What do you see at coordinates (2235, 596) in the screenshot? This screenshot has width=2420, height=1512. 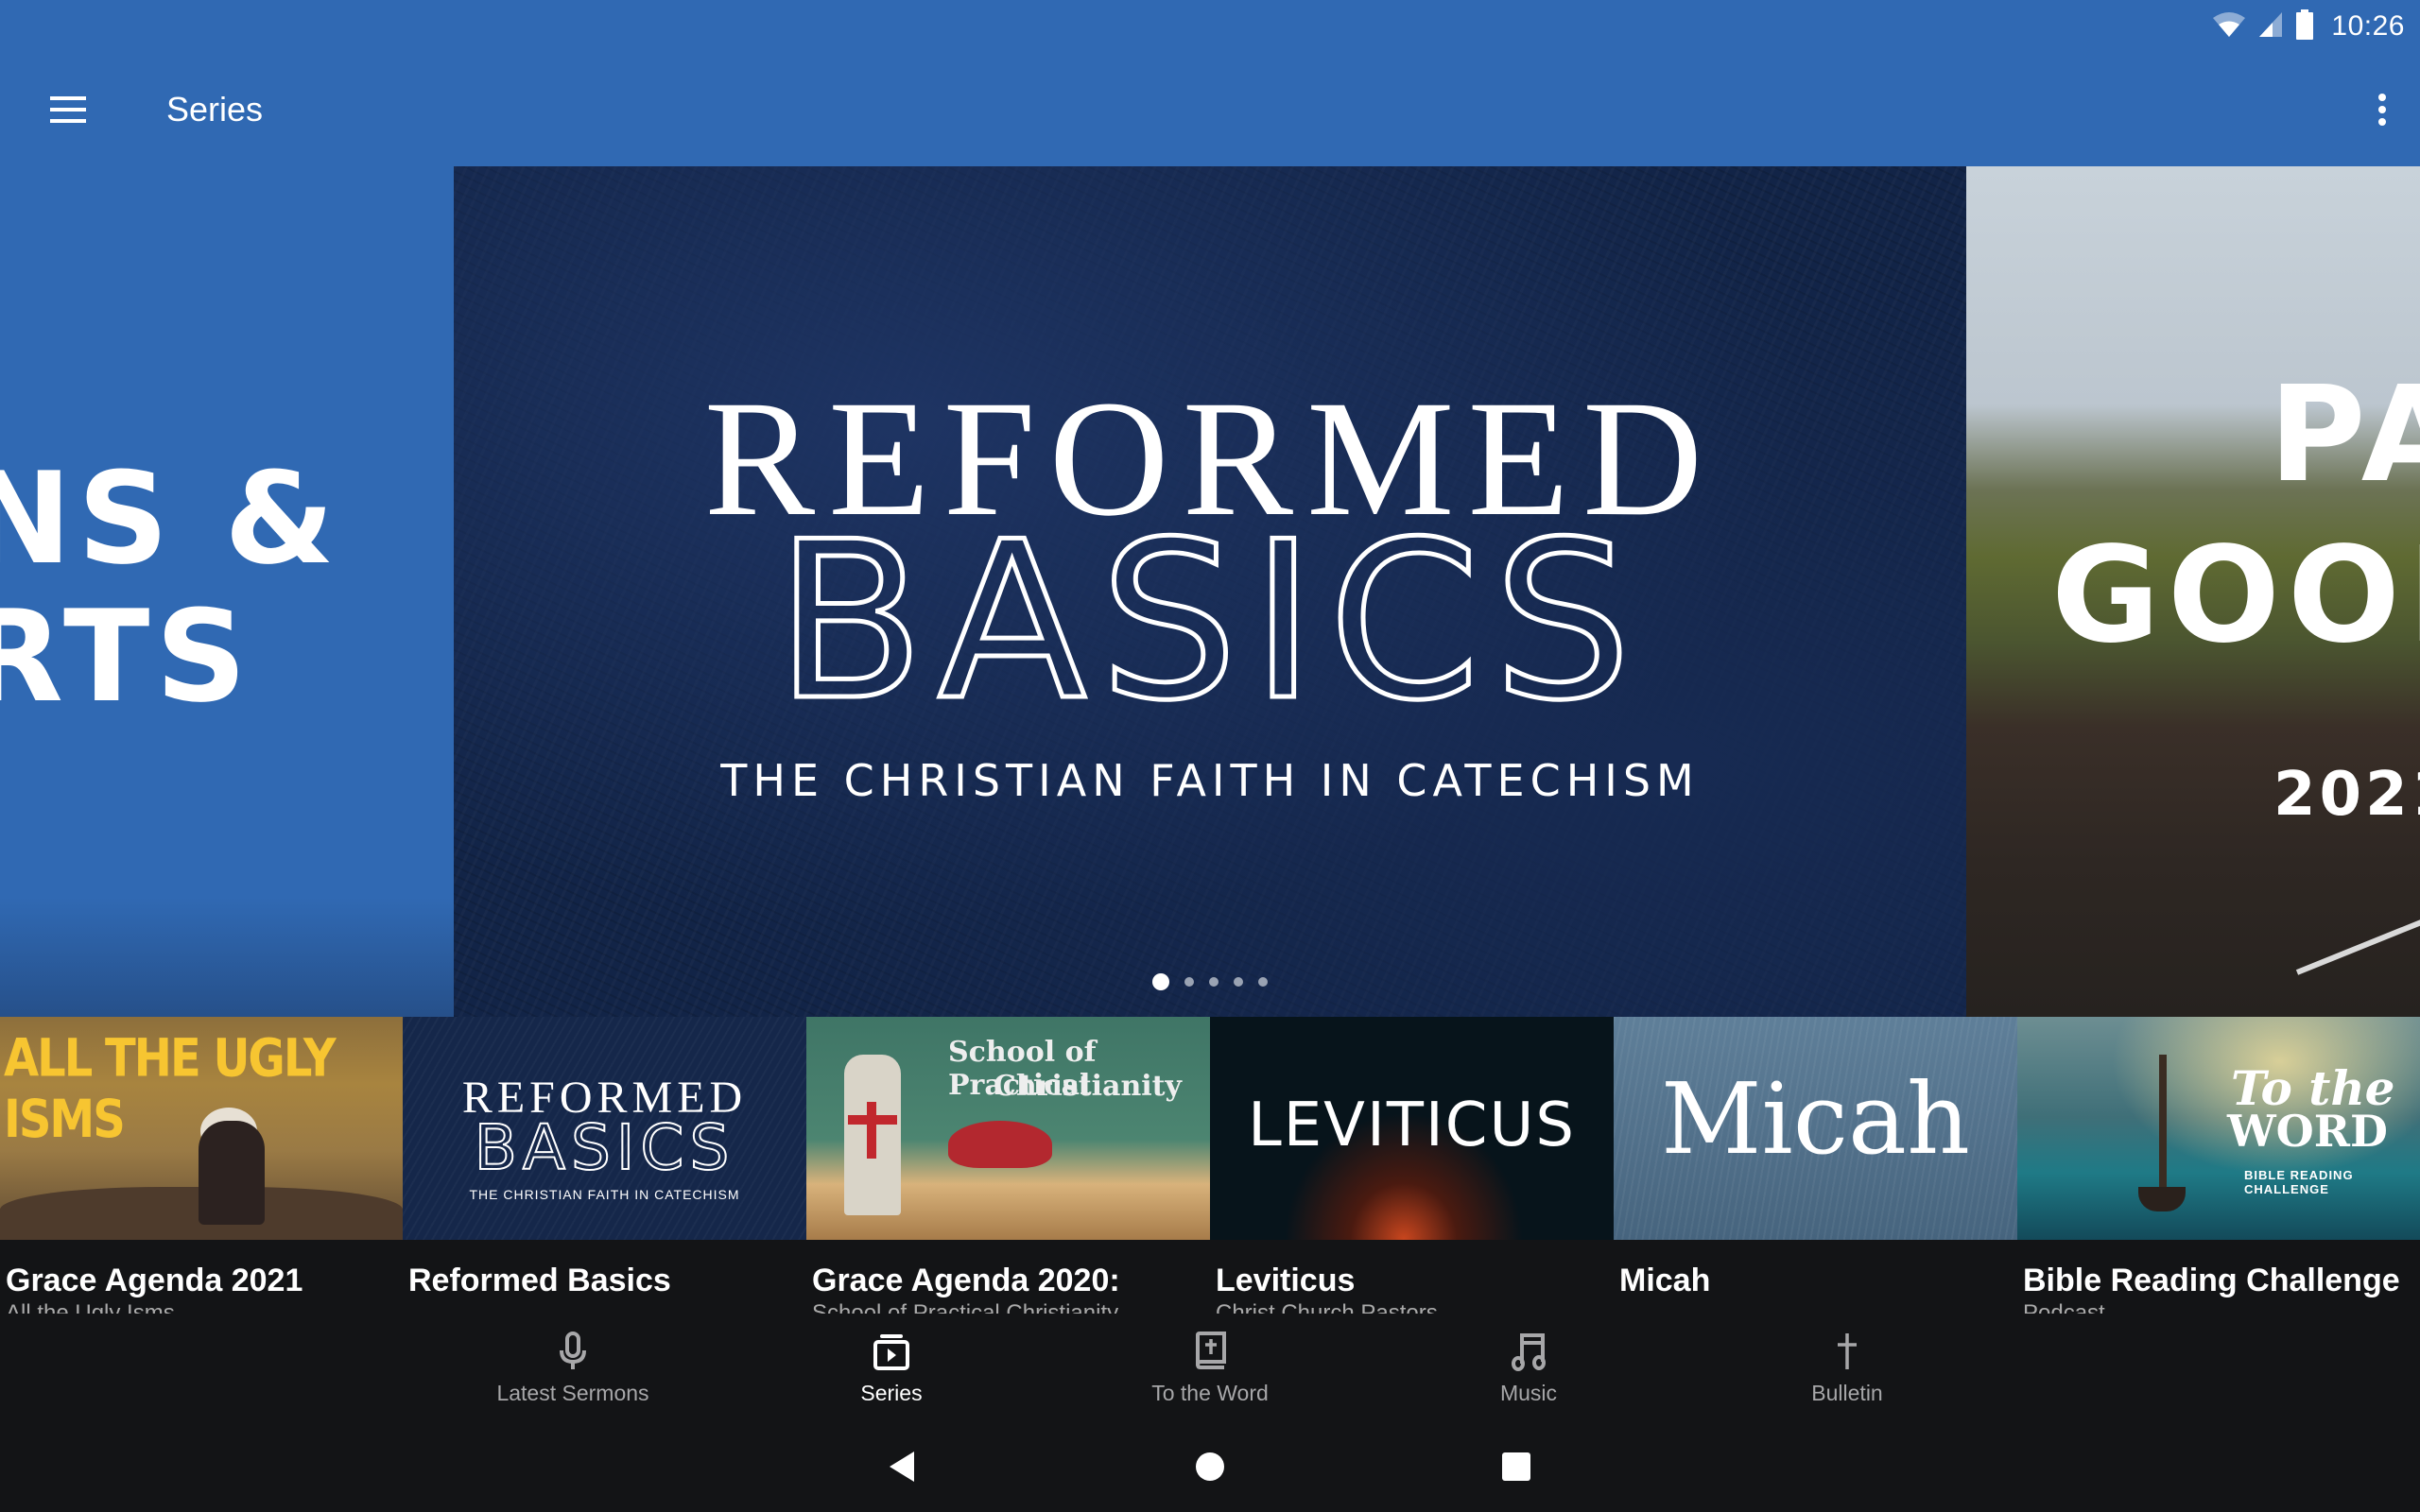 I see `slide-next-line2: GOOD` at bounding box center [2235, 596].